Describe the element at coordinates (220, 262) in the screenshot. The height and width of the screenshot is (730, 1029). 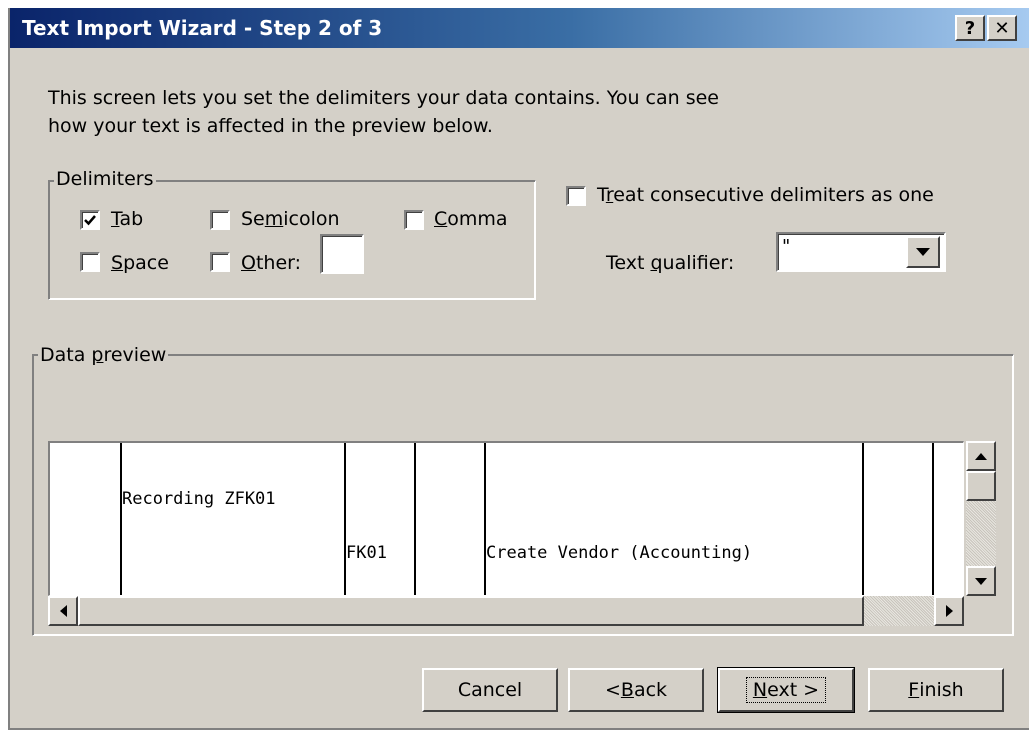
I see `other-checkbox` at that location.